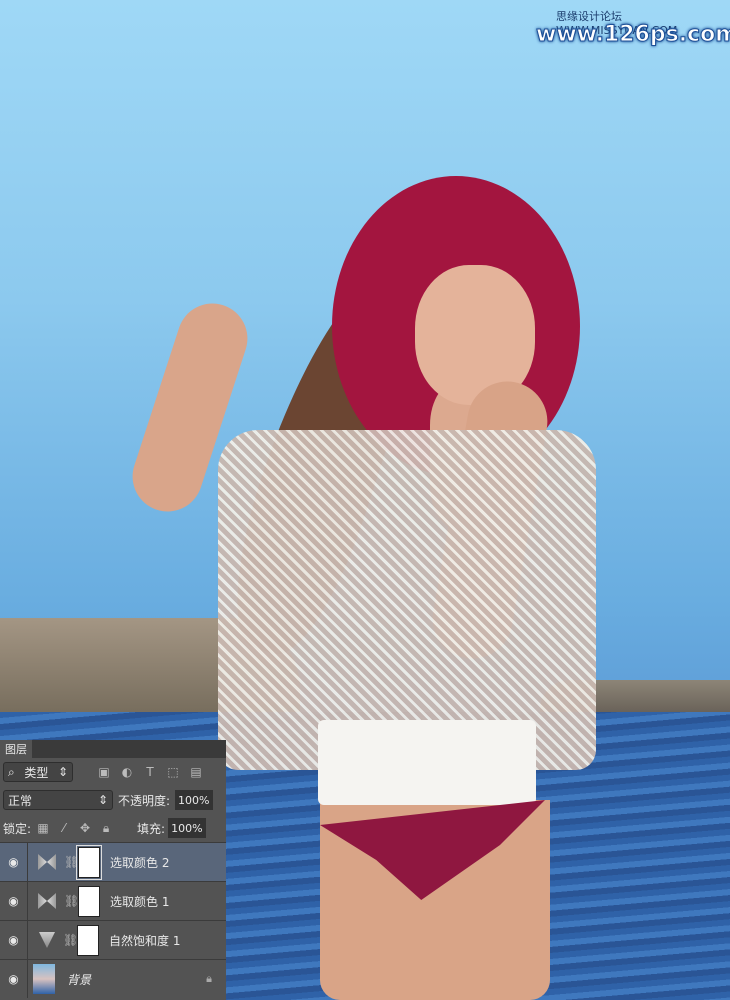  I want to click on fill-input: 100%, so click(187, 828).